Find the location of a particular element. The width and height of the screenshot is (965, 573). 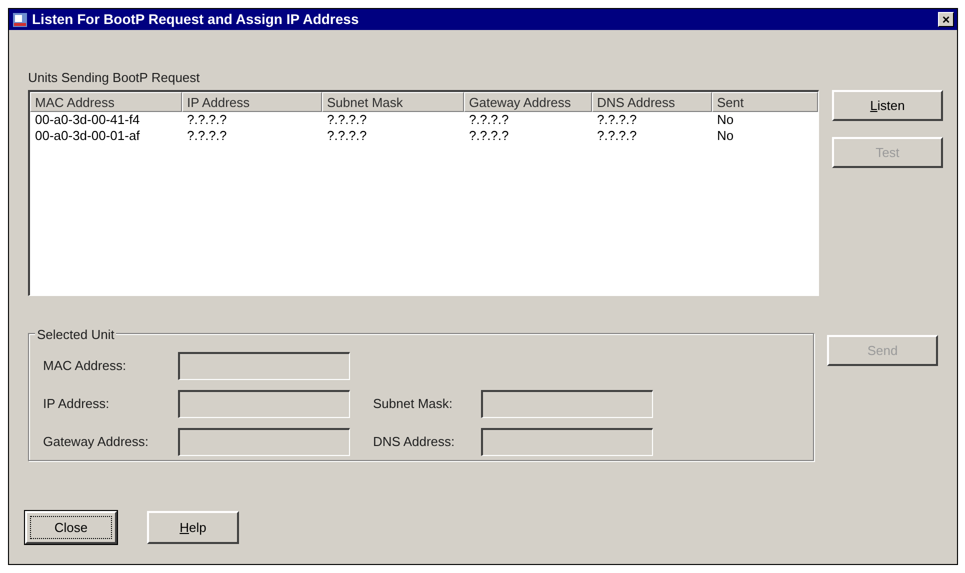

close-button: × is located at coordinates (946, 19).